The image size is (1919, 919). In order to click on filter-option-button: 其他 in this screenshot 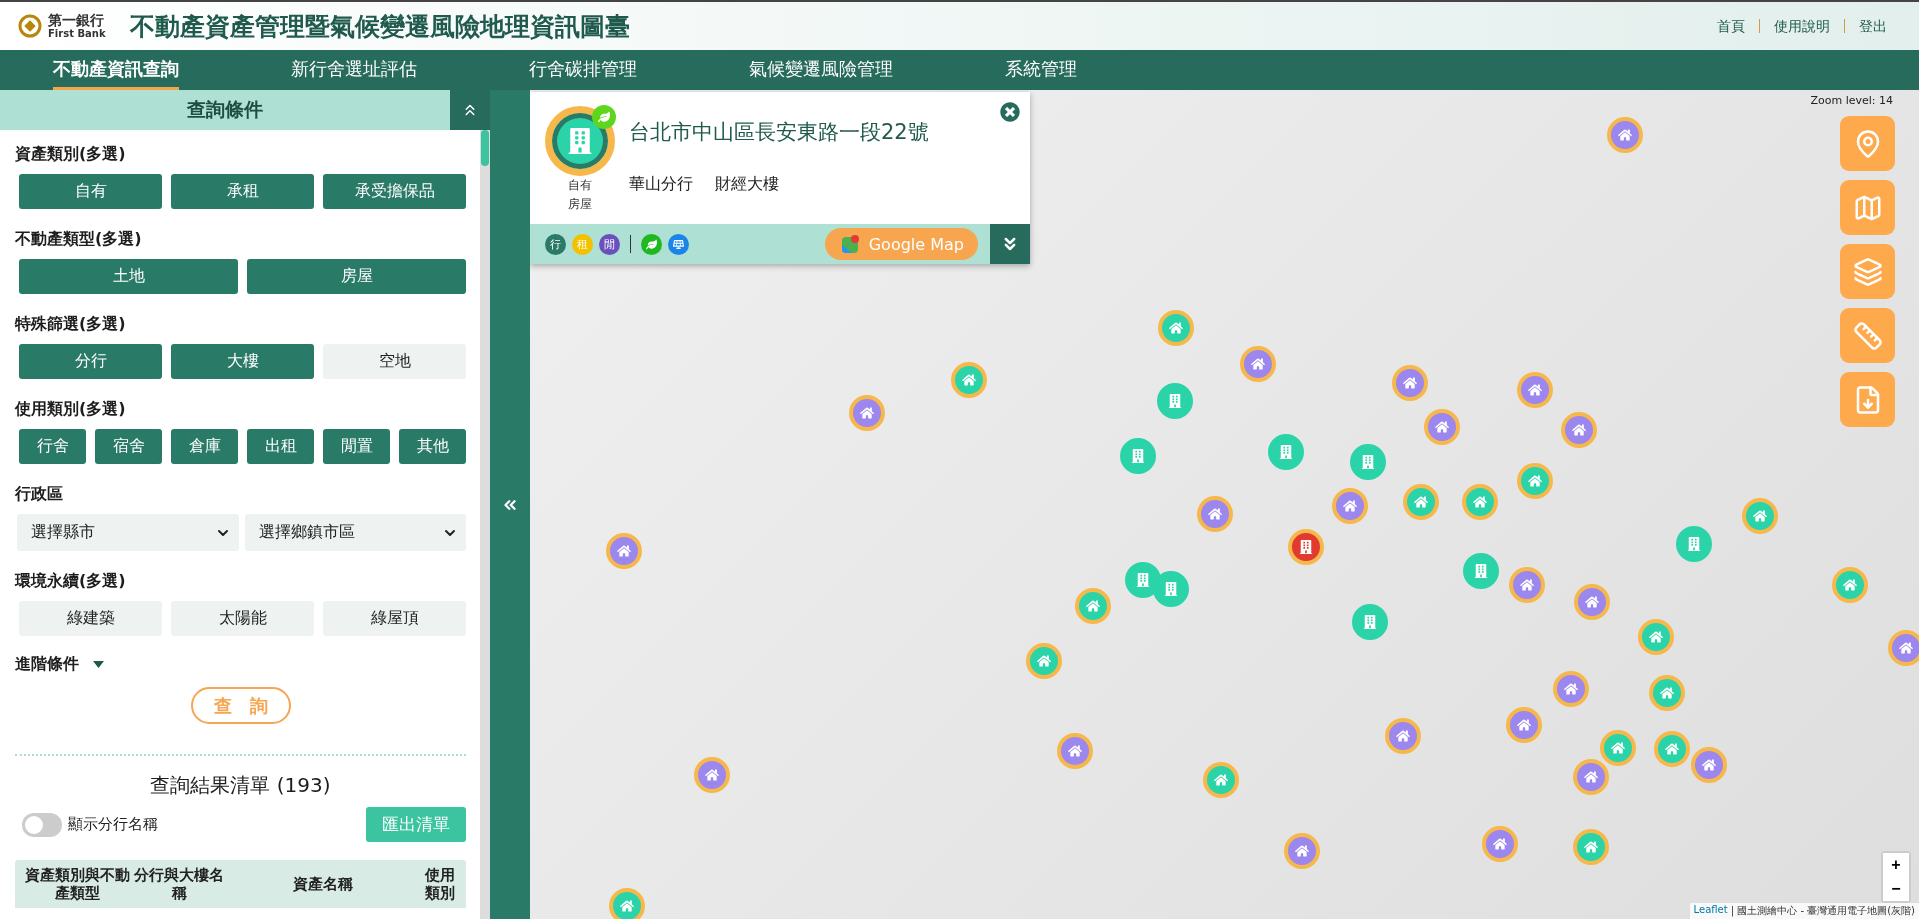, I will do `click(432, 446)`.